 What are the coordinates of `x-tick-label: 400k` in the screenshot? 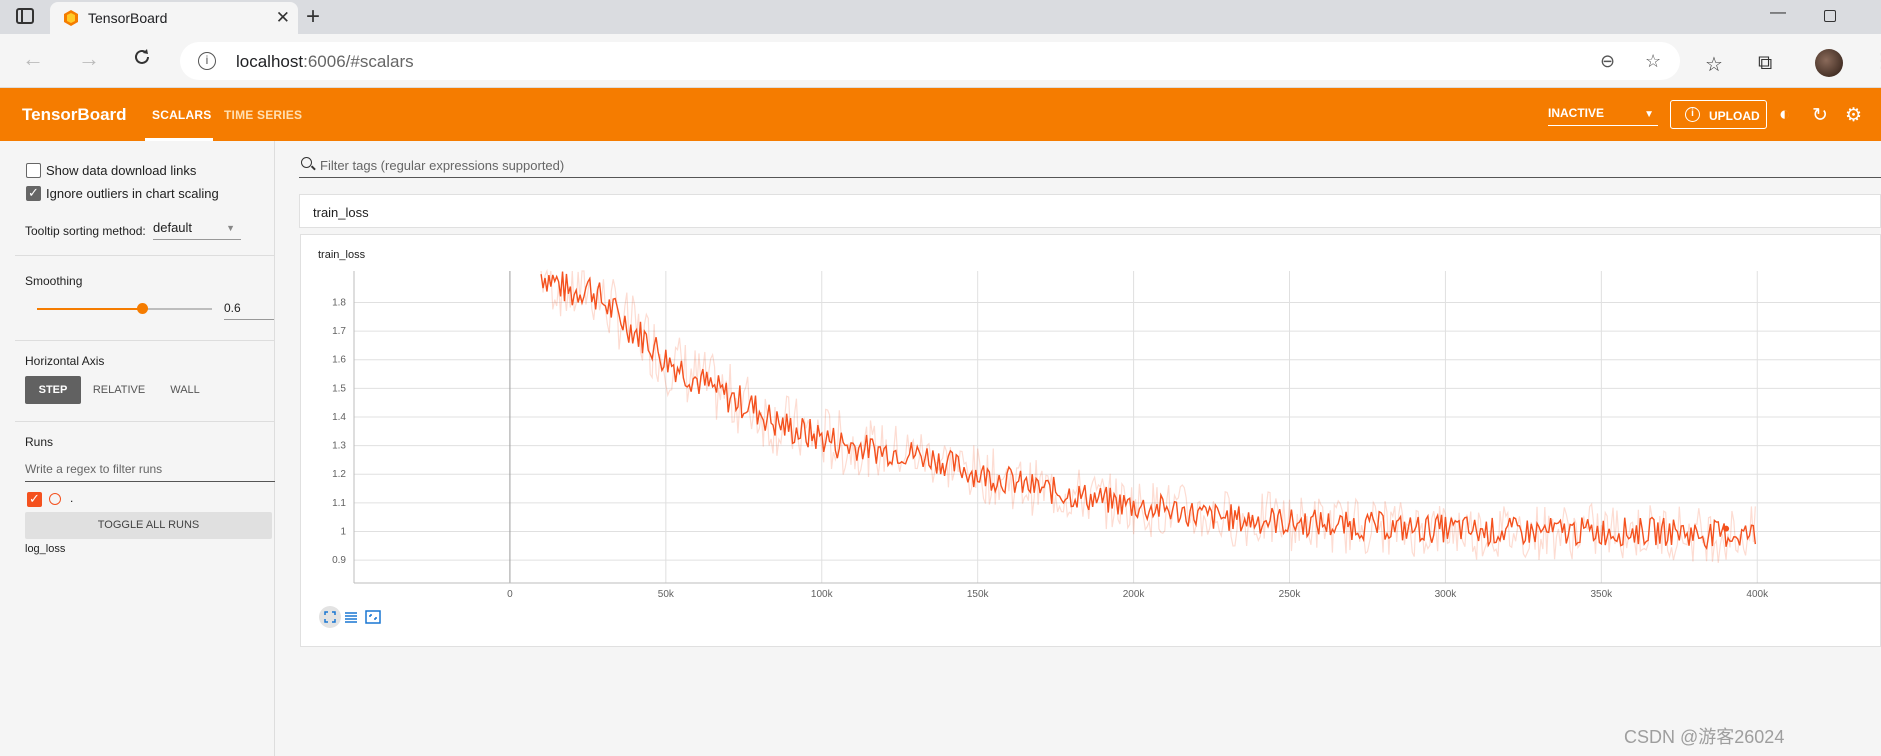 It's located at (1757, 594).